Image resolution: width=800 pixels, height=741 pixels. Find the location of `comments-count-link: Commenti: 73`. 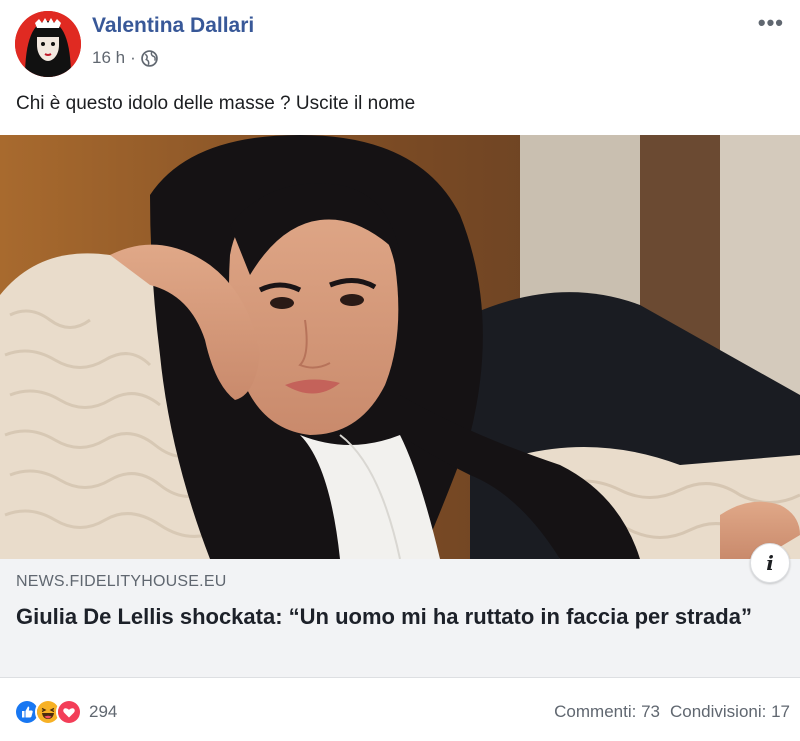

comments-count-link: Commenti: 73 is located at coordinates (607, 712).